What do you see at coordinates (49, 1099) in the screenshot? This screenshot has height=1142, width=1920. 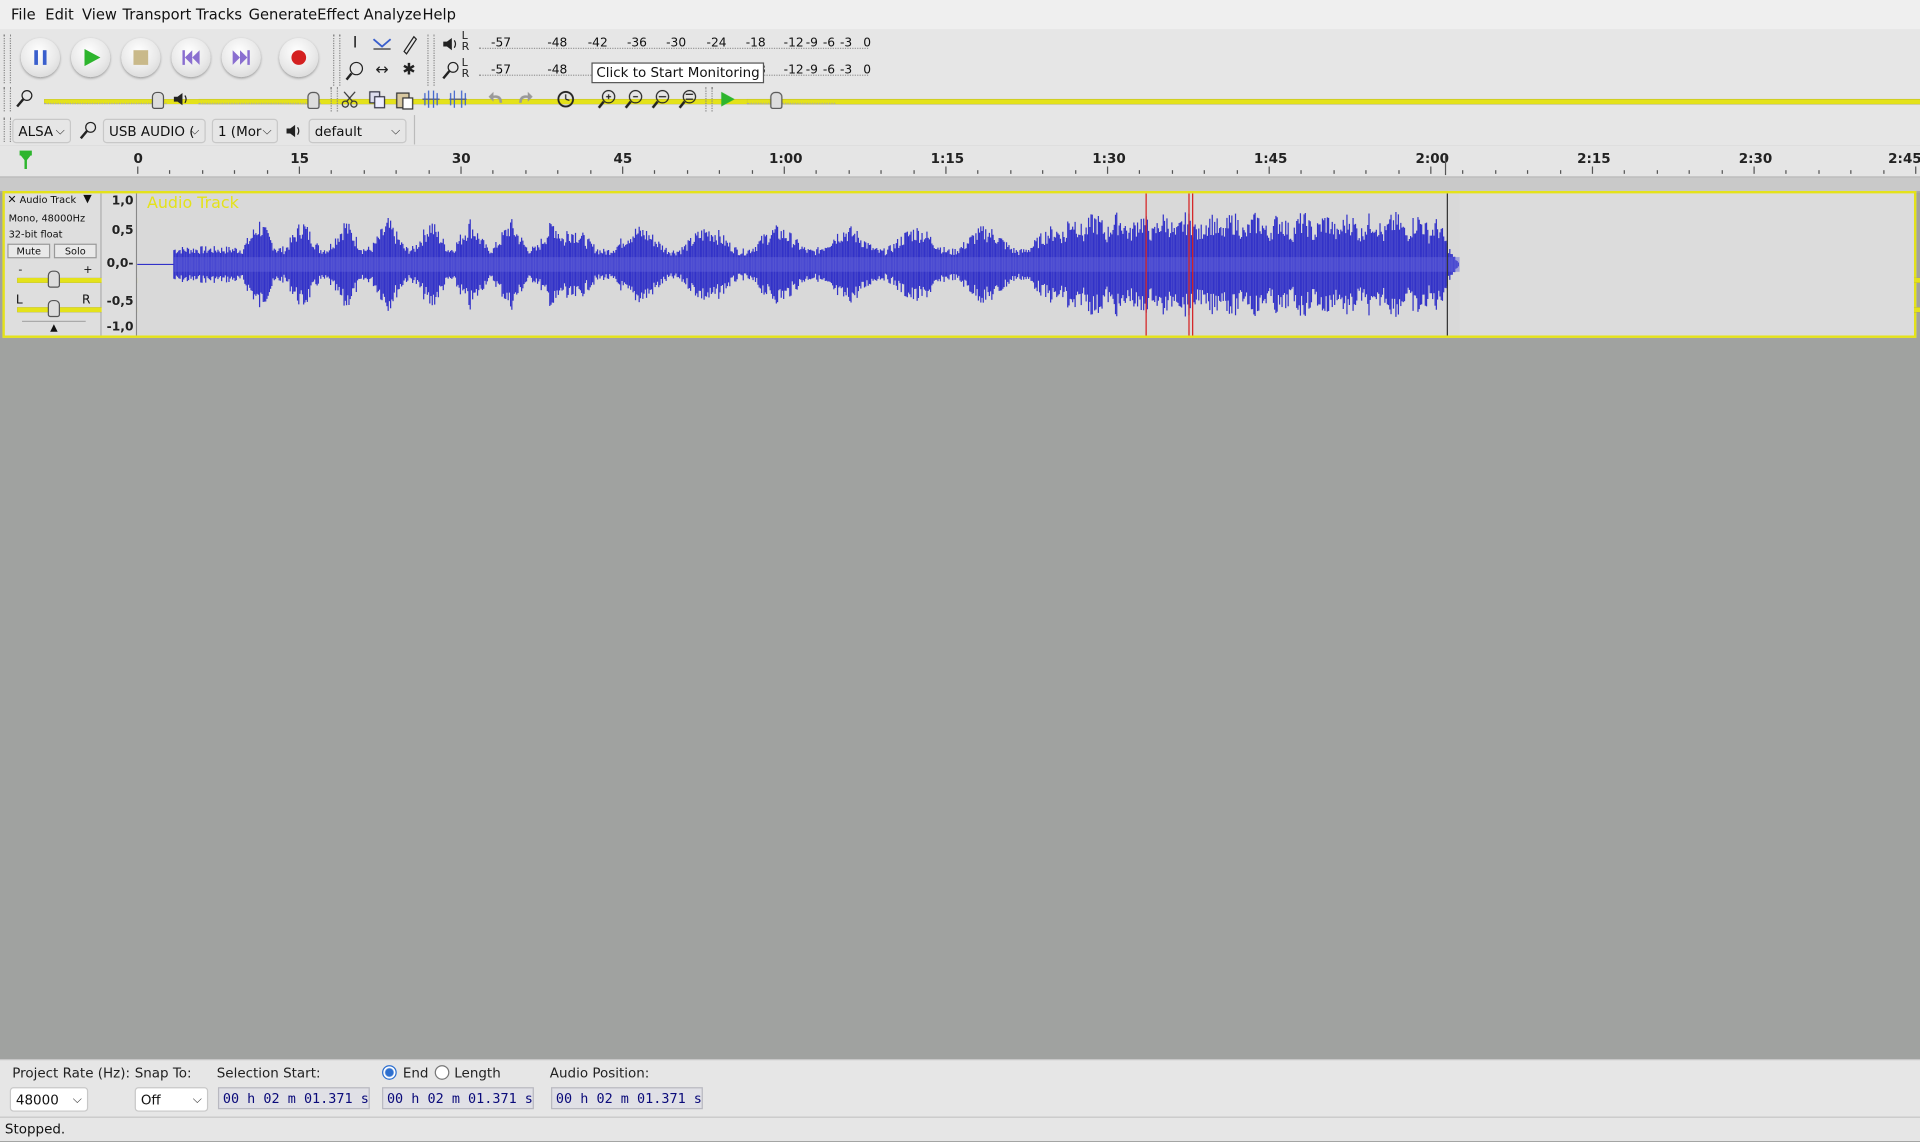 I see `project-rate-select: 48000 ⌵` at bounding box center [49, 1099].